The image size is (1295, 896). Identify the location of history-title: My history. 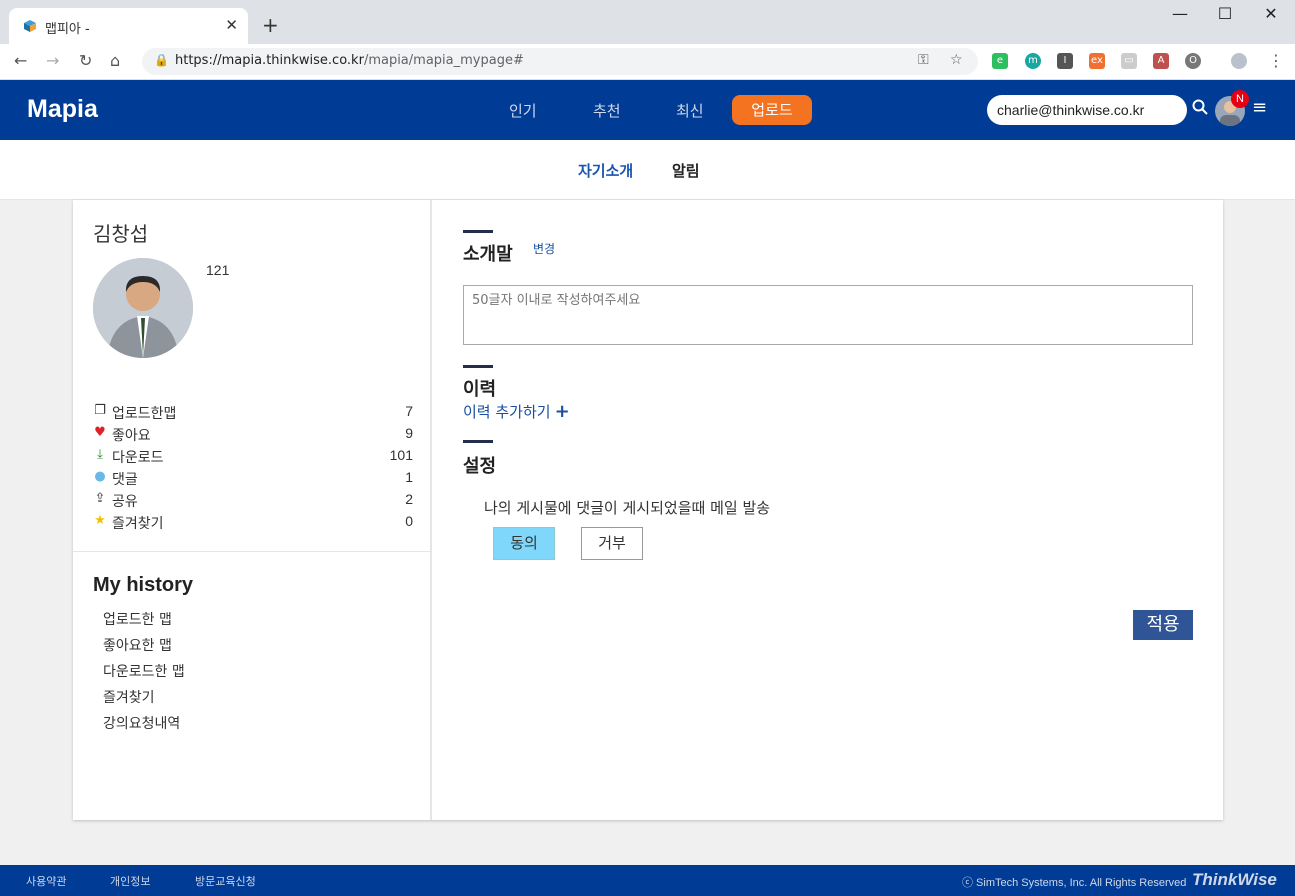
(143, 585).